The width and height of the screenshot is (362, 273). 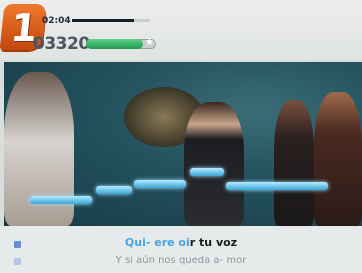 I want to click on lyric-sung-part: Qui- ere oi, so click(x=157, y=242).